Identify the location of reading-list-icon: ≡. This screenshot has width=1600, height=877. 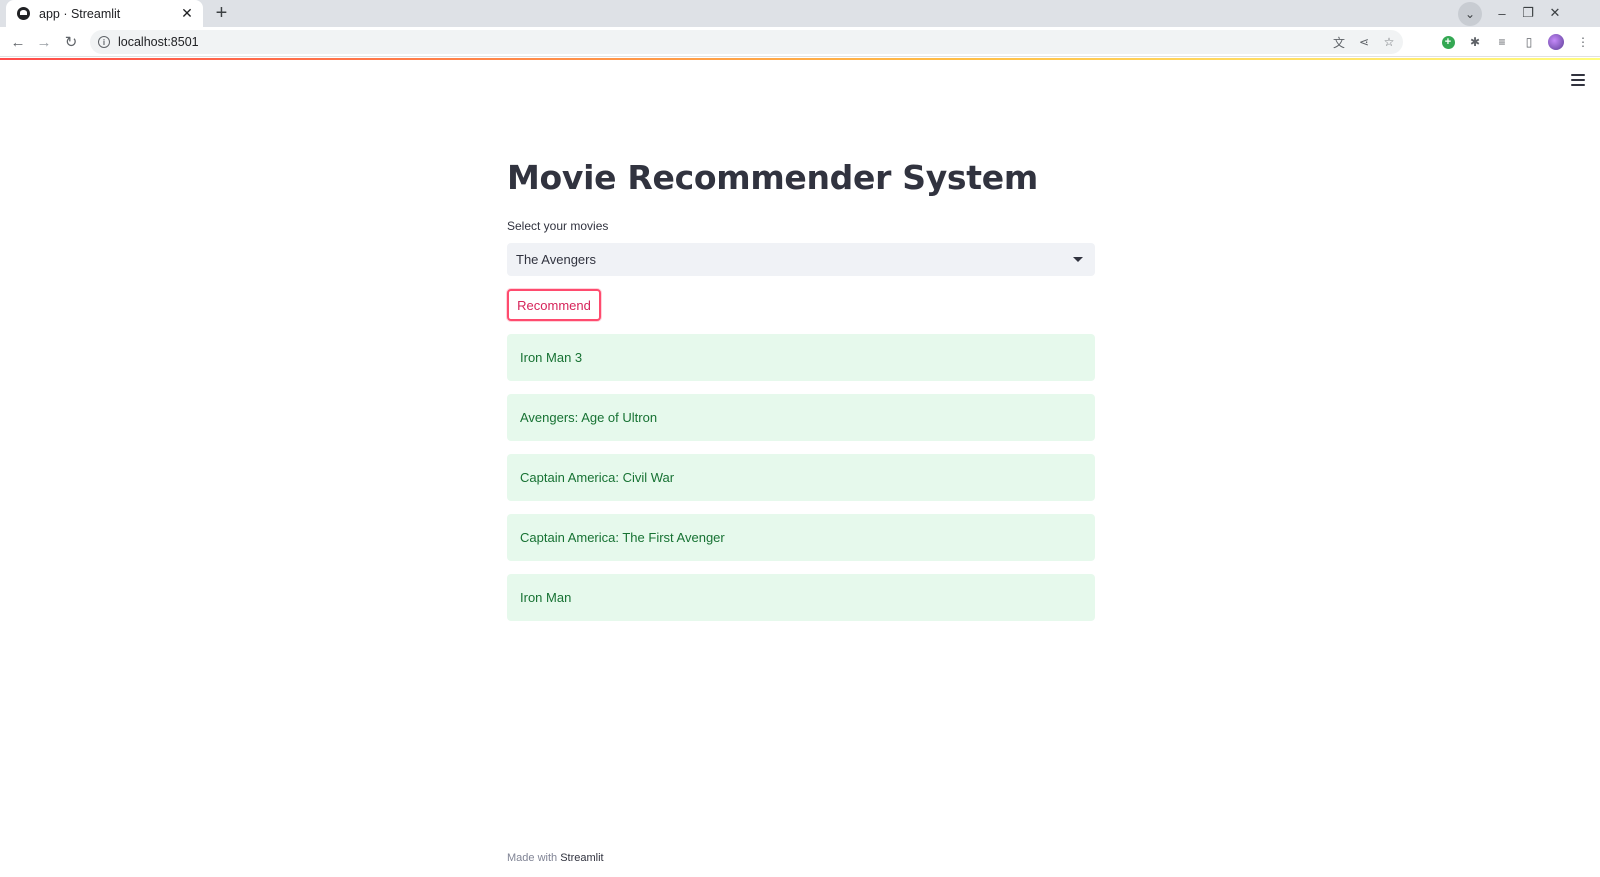
(1502, 42).